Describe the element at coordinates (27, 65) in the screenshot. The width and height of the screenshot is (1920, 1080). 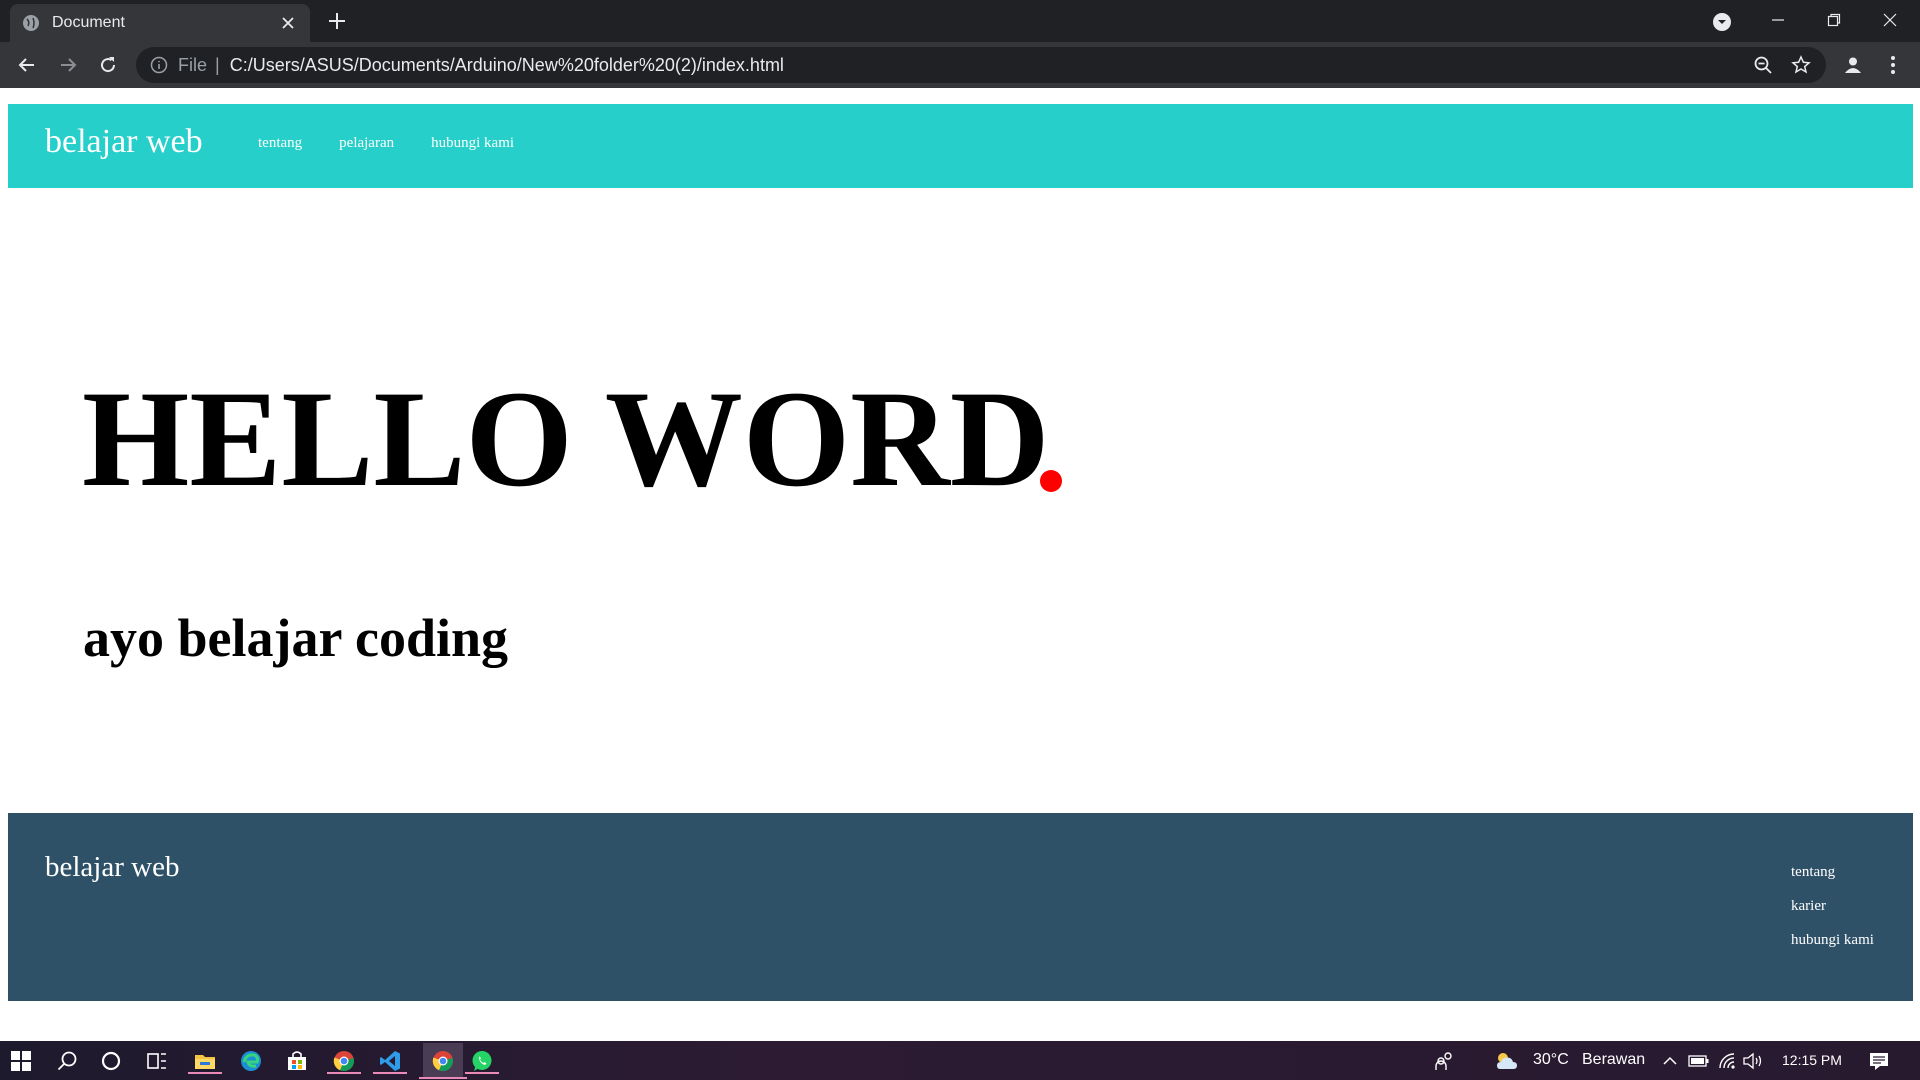
I see `back-arrow-icon` at that location.